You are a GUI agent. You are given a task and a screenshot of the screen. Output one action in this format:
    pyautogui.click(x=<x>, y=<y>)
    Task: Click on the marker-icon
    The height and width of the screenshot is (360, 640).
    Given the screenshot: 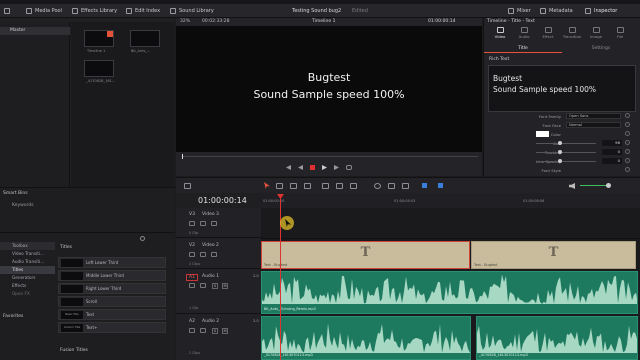 What is the action you would take?
    pyautogui.click(x=440, y=185)
    